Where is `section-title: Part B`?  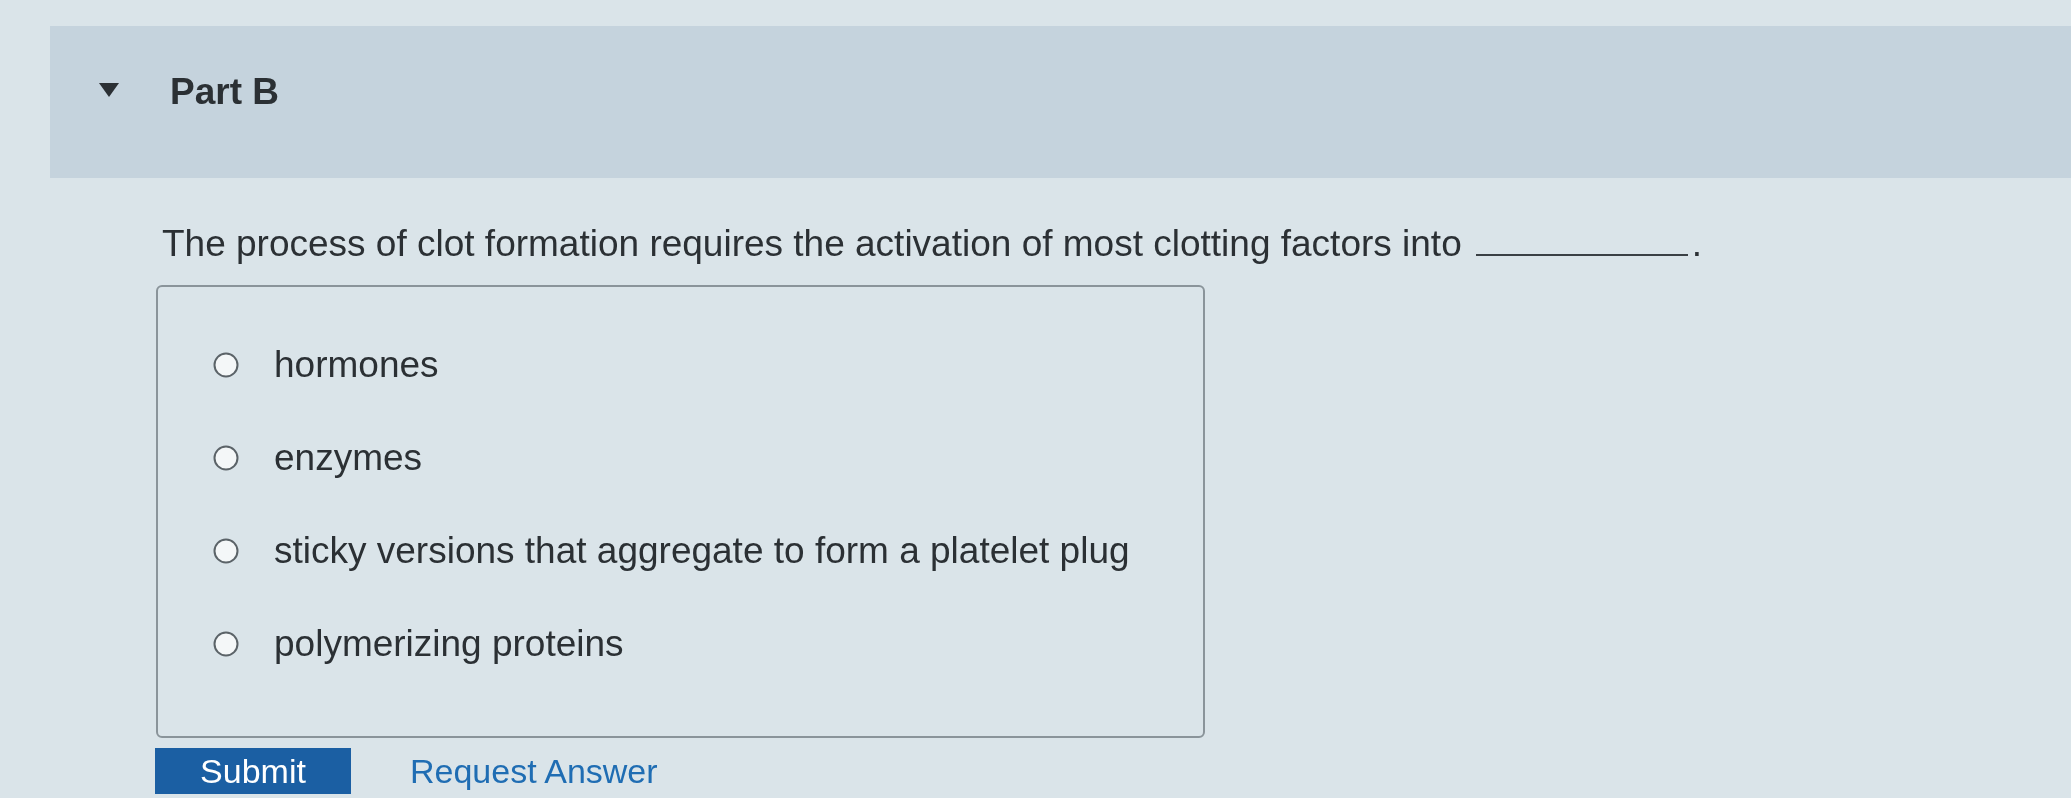 section-title: Part B is located at coordinates (224, 92).